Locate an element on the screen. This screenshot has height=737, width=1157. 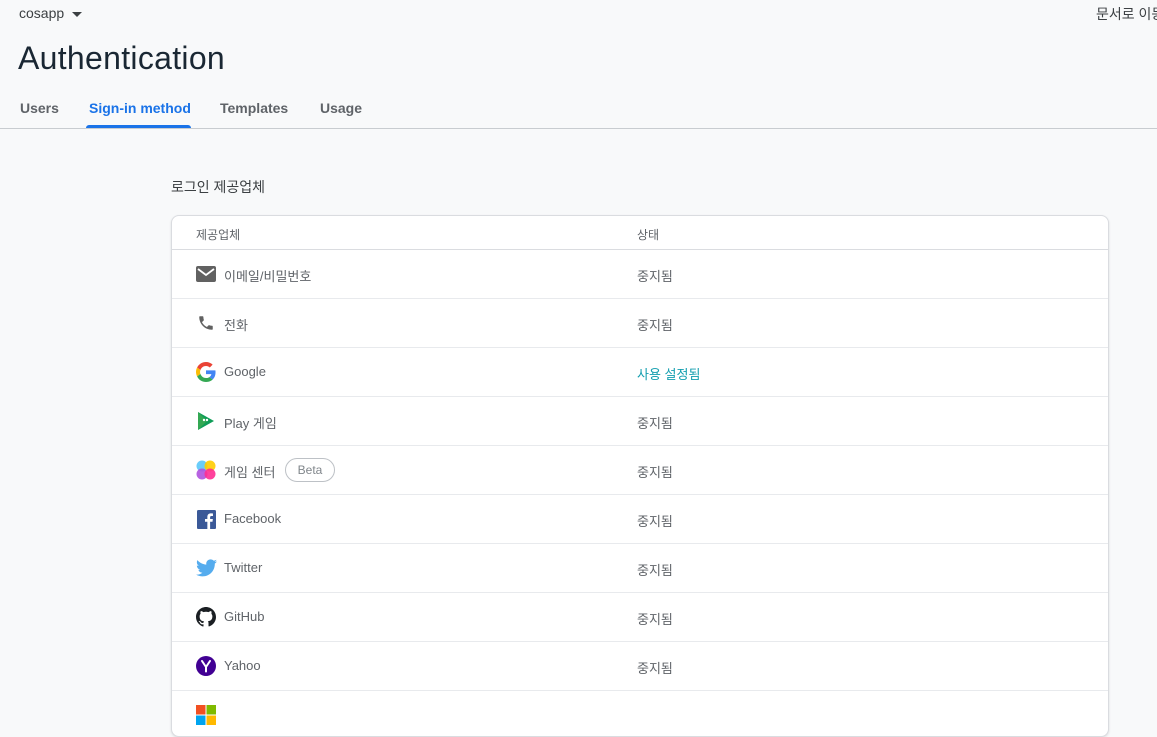
tab-users: Users is located at coordinates (39, 108).